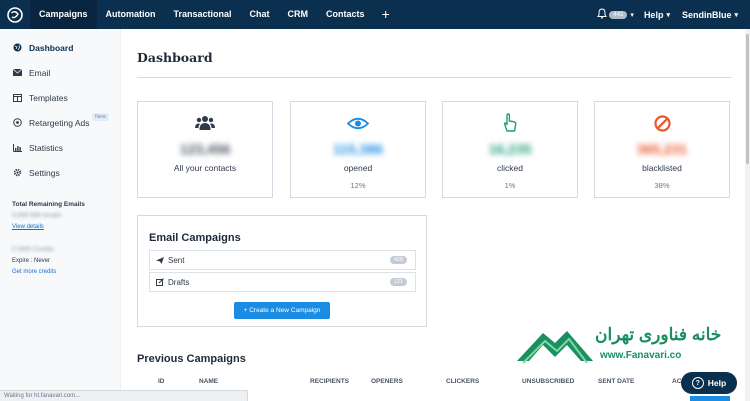 The image size is (750, 401). I want to click on edit-icon, so click(160, 282).